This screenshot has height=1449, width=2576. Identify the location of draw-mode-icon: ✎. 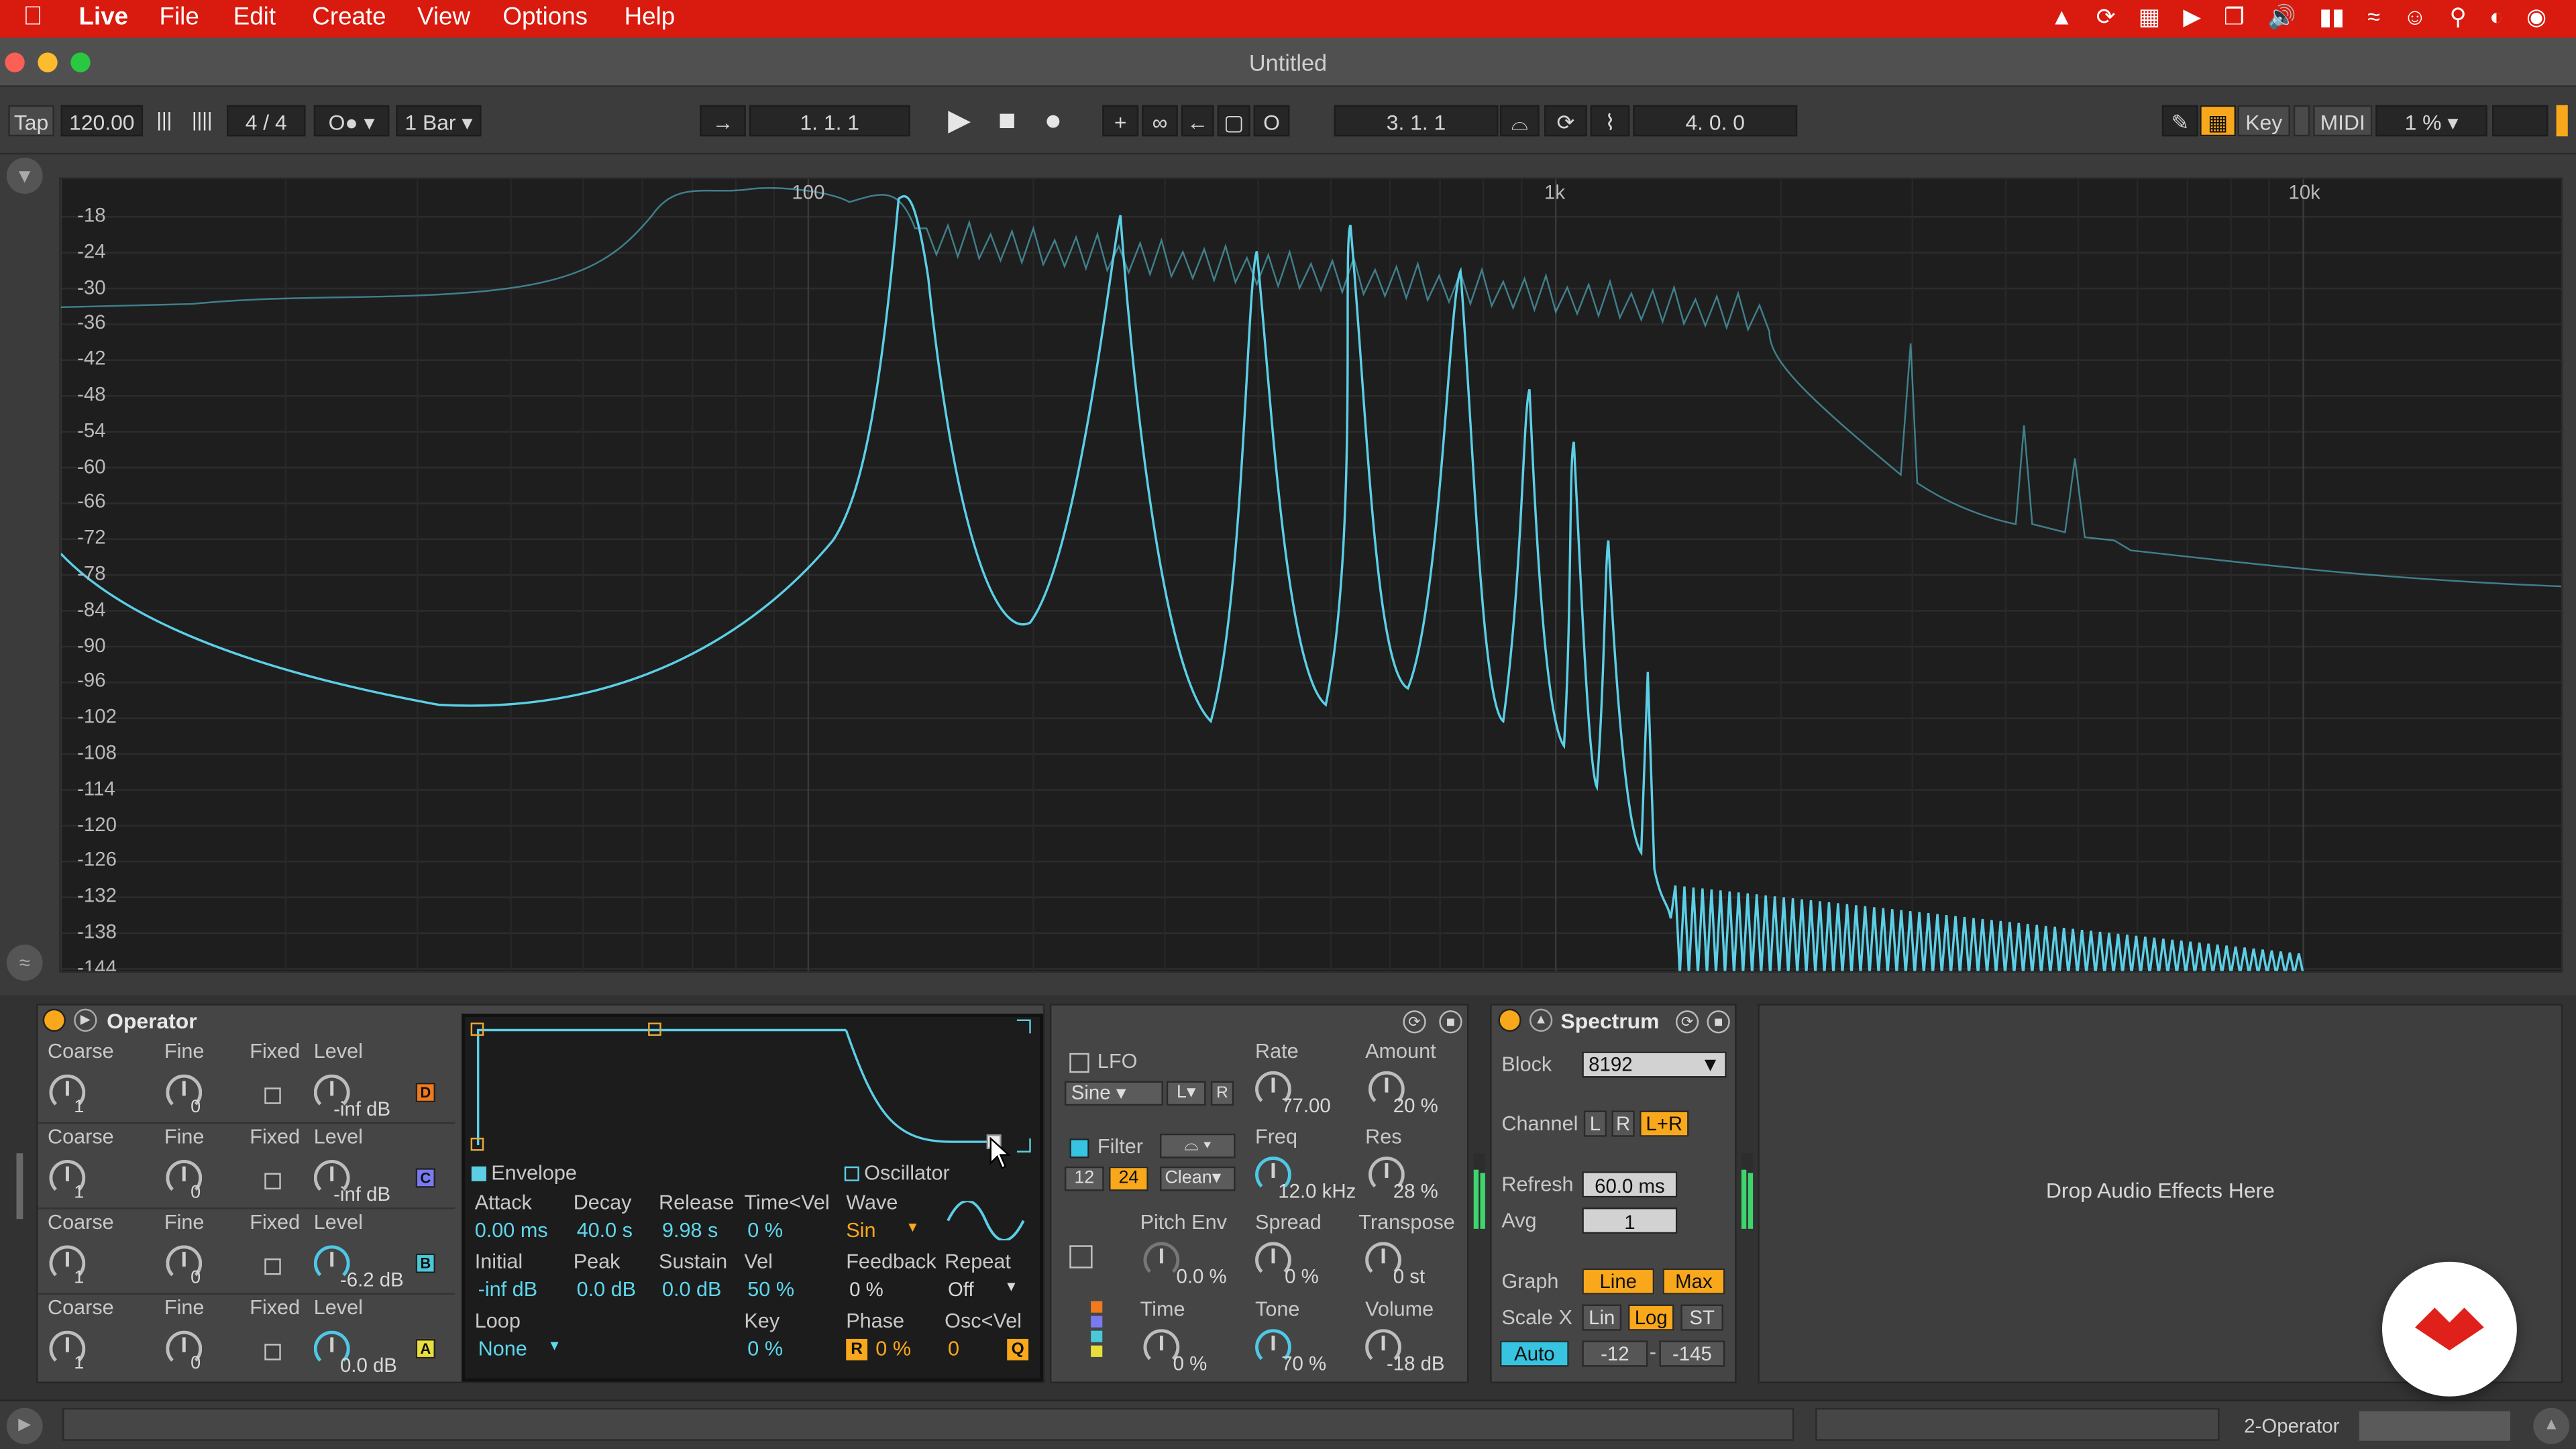
(2179, 121).